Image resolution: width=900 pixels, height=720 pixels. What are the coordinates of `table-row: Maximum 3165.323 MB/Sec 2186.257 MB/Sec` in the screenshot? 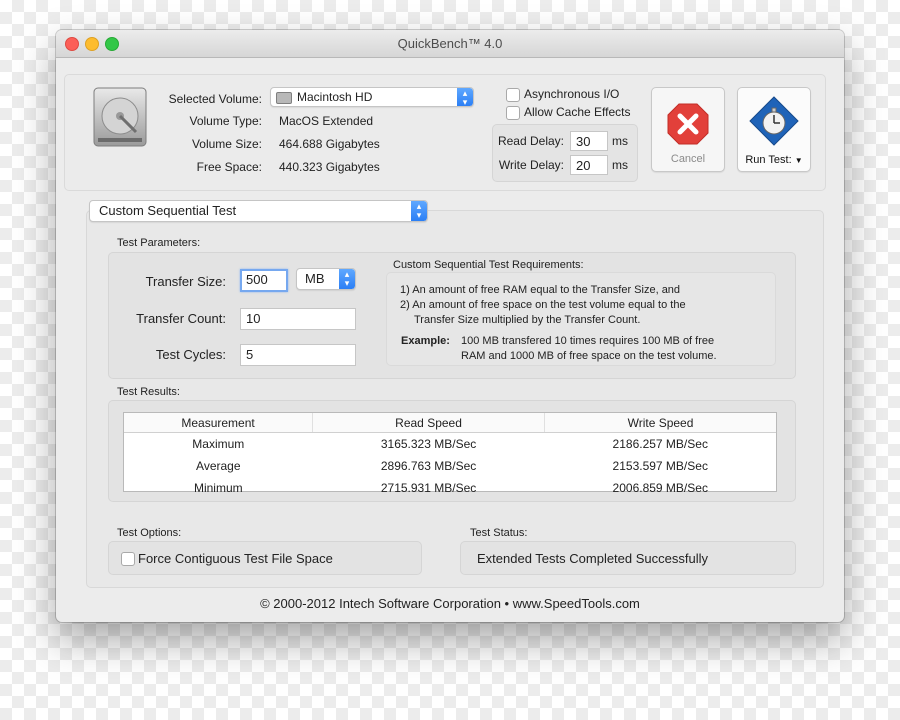 It's located at (450, 444).